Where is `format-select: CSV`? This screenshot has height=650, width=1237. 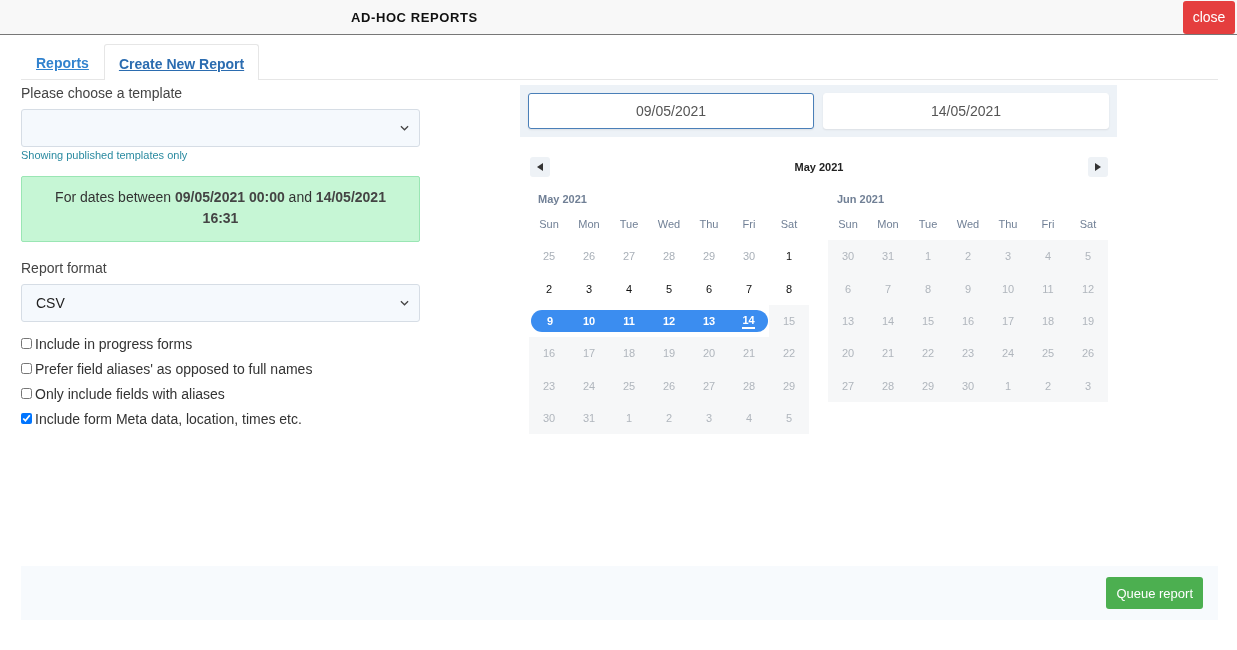 format-select: CSV is located at coordinates (220, 303).